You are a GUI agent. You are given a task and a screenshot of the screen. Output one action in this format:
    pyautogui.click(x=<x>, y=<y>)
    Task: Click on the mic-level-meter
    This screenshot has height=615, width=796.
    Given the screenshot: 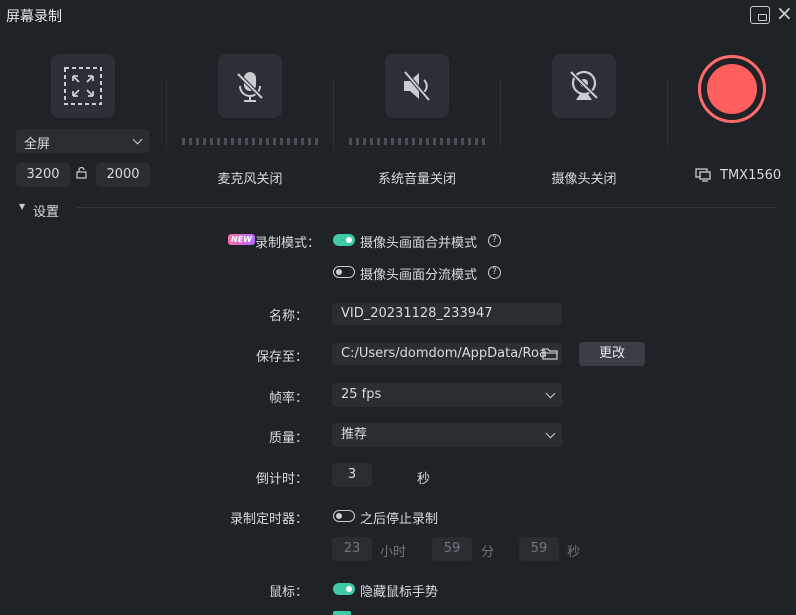 What is the action you would take?
    pyautogui.click(x=250, y=141)
    